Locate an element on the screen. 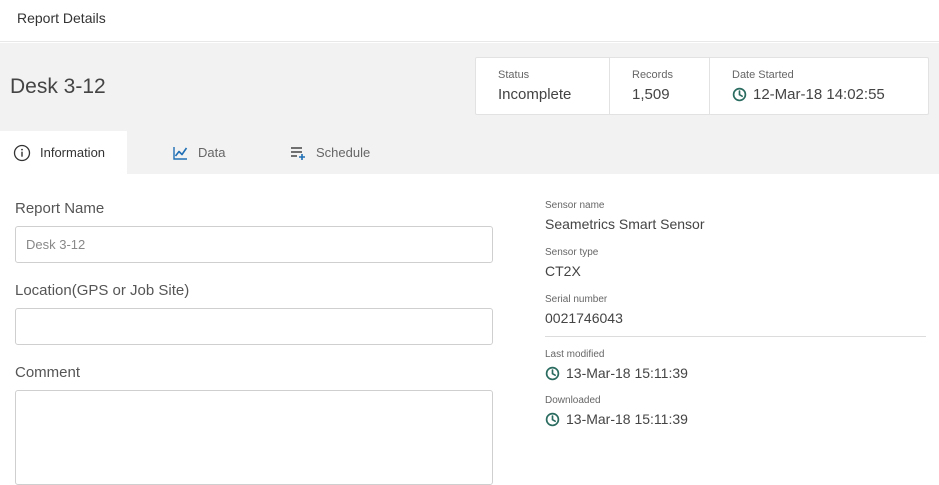 Image resolution: width=939 pixels, height=485 pixels. sensor-name-value: Seametrics Smart Sensor is located at coordinates (625, 224).